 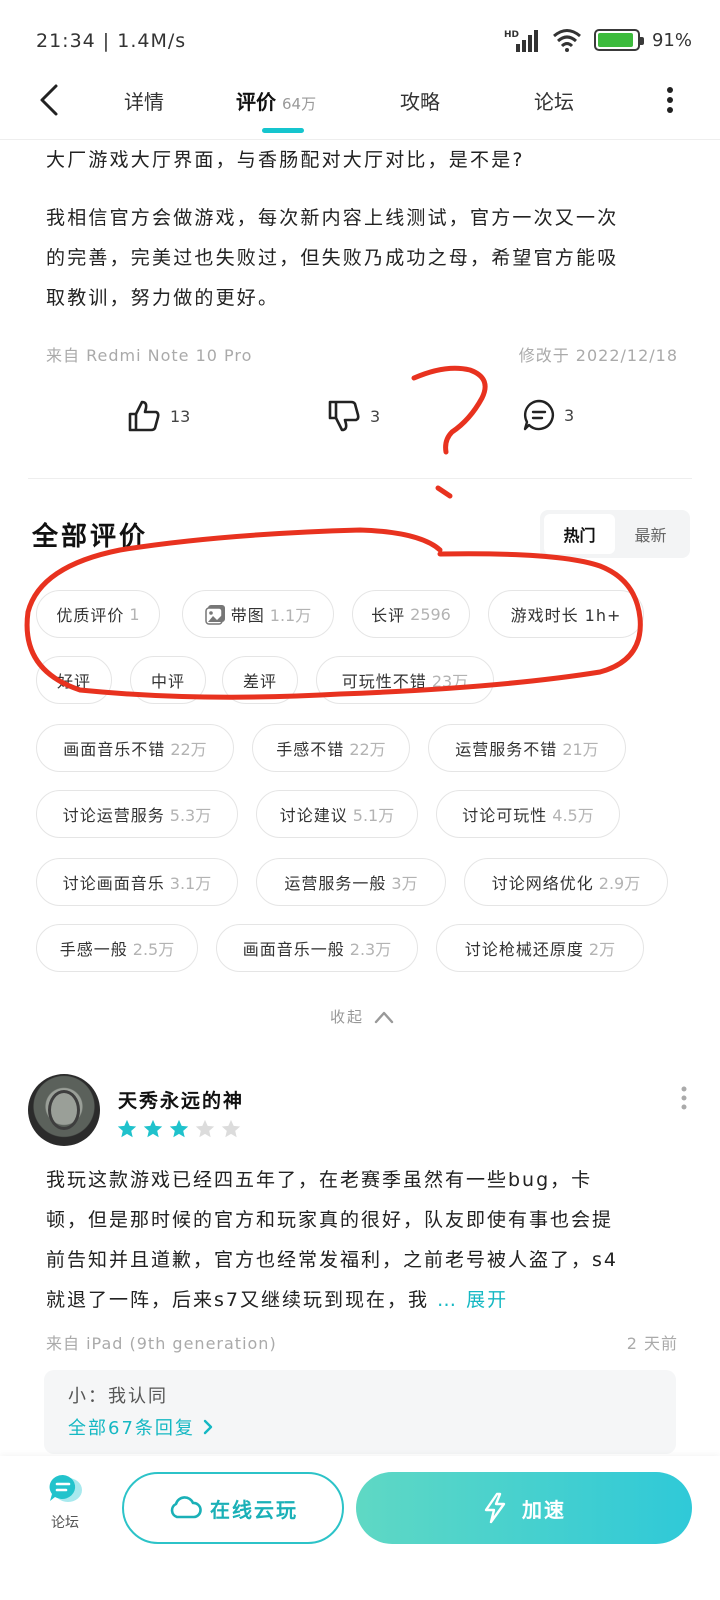 What do you see at coordinates (149, 355) in the screenshot?
I see `review-device: 来自 Redmi Note 10 Pro` at bounding box center [149, 355].